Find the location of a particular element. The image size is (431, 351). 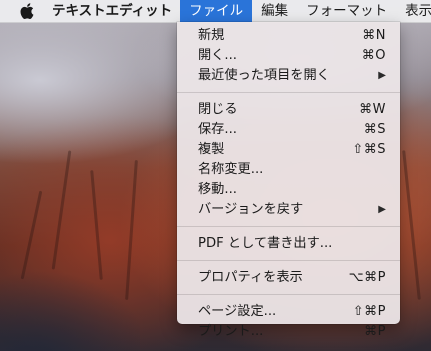

apple-logo-icon is located at coordinates (27, 11).